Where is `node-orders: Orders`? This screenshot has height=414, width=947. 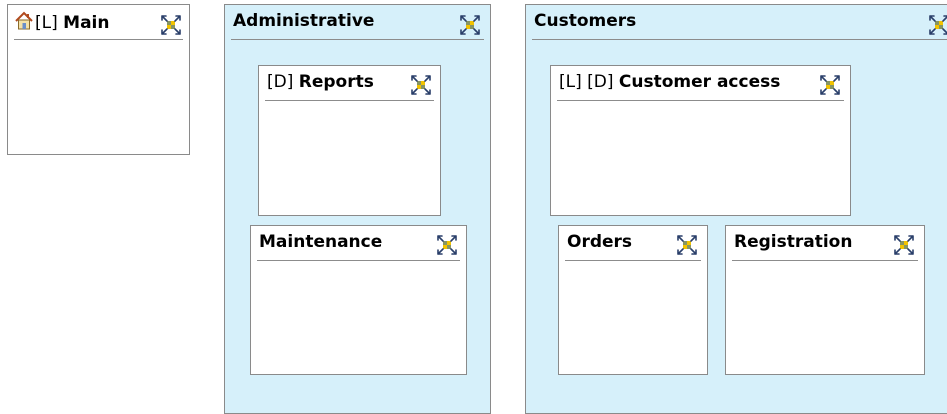
node-orders: Orders is located at coordinates (633, 300).